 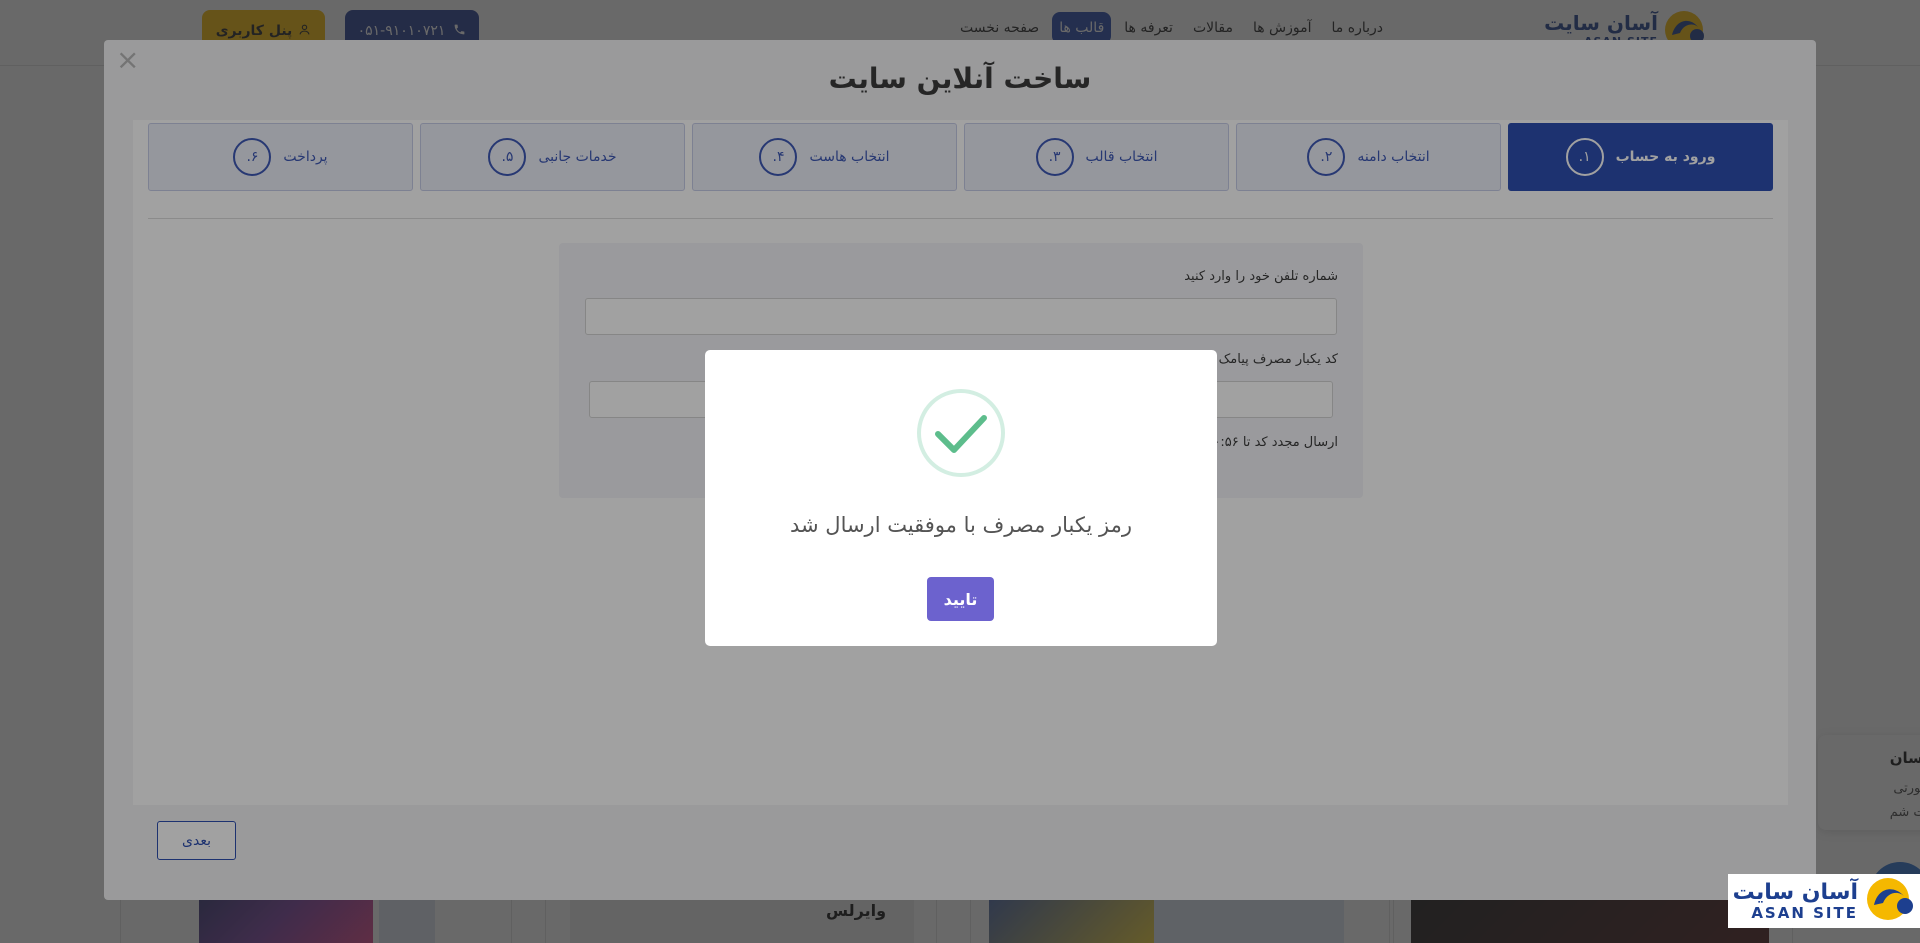 I want to click on logo-name-en: ASAN SITE, so click(x=1804, y=912).